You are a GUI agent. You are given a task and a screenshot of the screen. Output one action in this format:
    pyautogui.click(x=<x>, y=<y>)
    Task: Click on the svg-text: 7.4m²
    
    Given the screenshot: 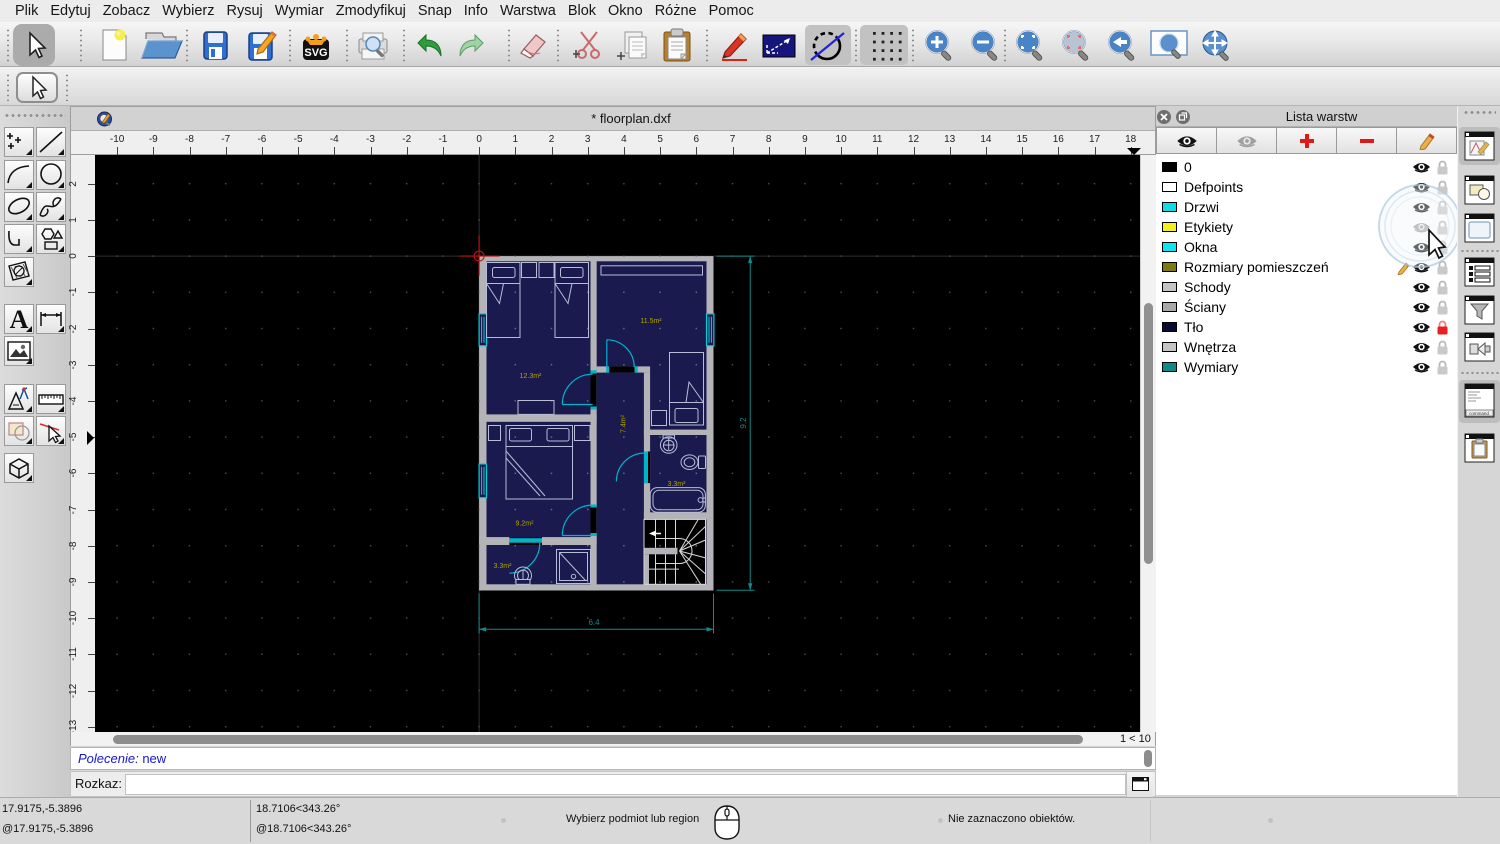 What is the action you would take?
    pyautogui.click(x=624, y=423)
    